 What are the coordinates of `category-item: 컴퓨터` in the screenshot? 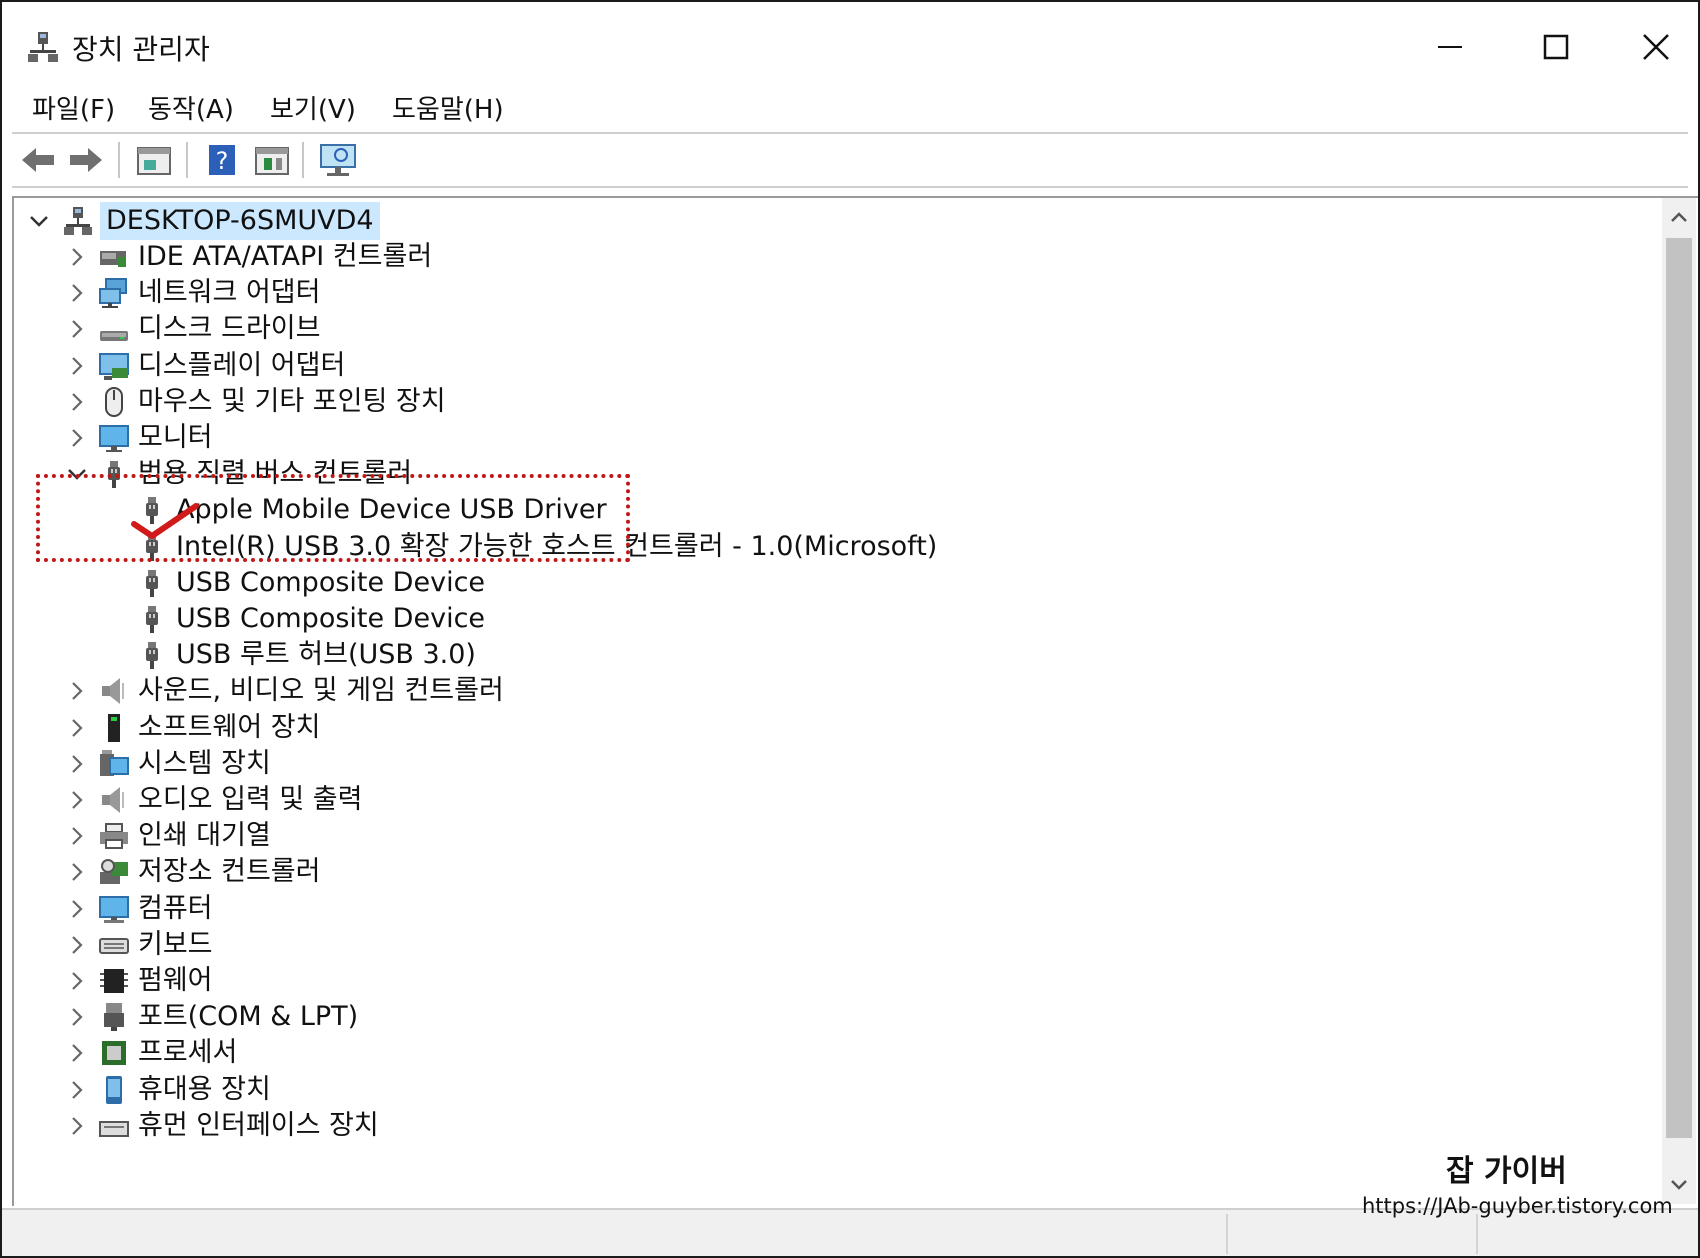 It's located at (839, 909).